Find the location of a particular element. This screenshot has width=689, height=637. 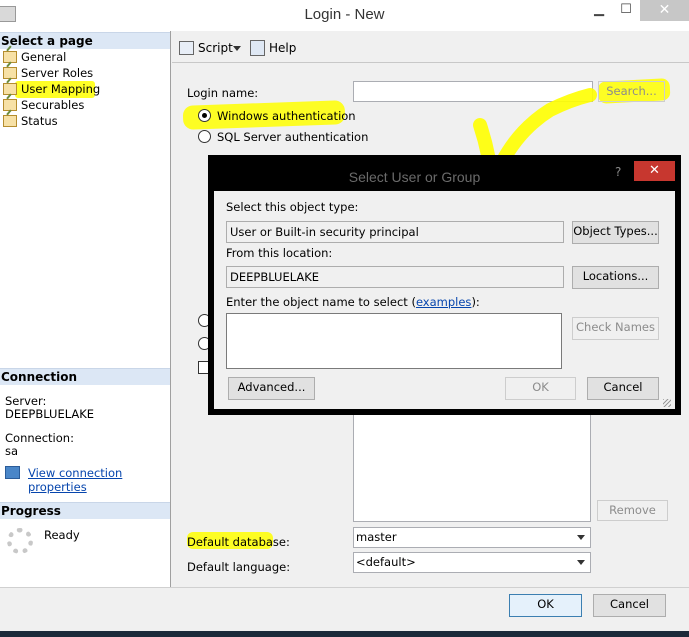

default-language-value: <default> is located at coordinates (386, 562).